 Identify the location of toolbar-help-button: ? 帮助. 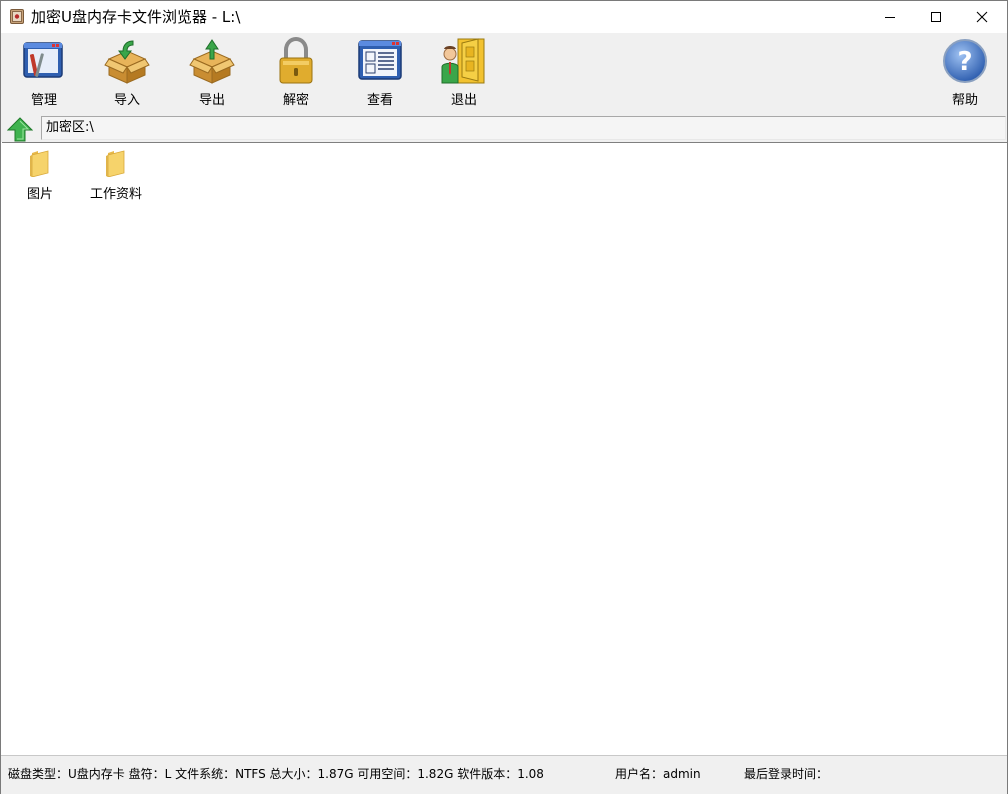
(965, 74).